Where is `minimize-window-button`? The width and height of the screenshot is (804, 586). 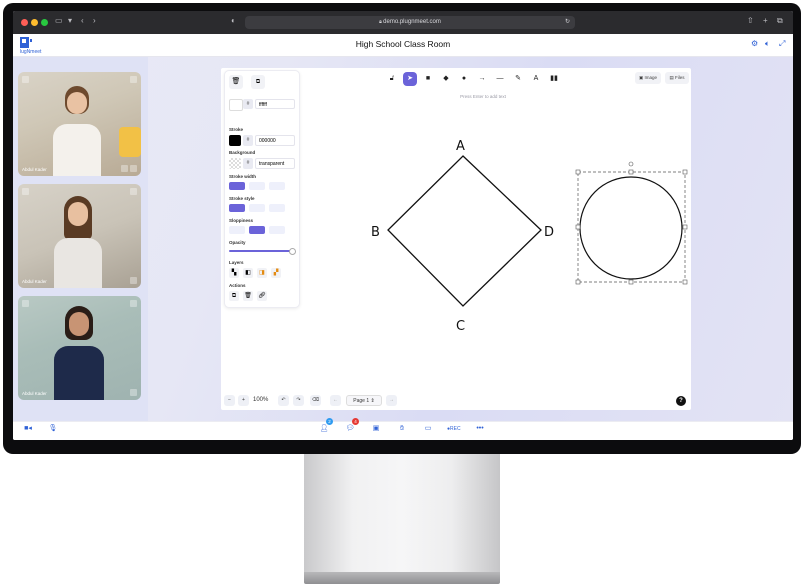
minimize-window-button is located at coordinates (34, 22).